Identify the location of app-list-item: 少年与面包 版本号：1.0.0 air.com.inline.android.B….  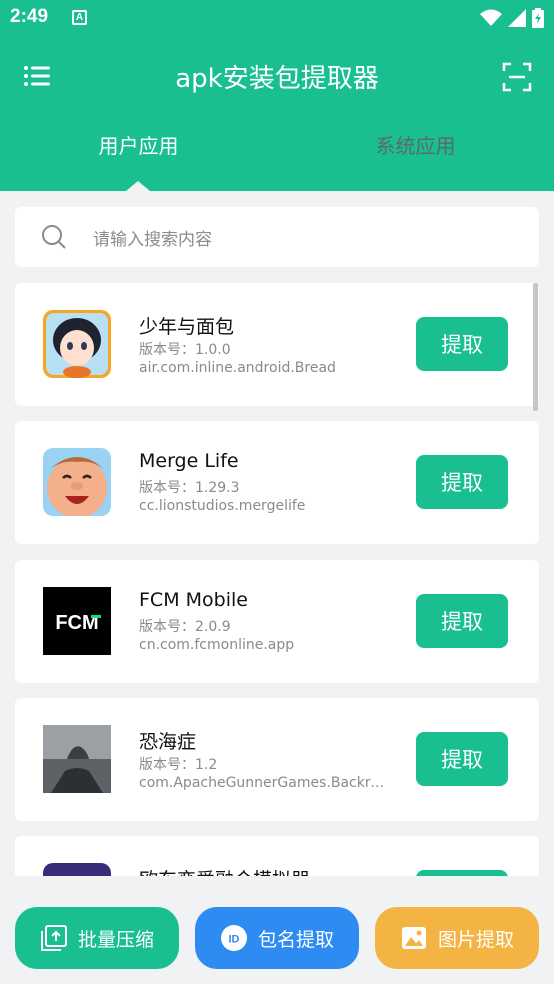
(277, 344).